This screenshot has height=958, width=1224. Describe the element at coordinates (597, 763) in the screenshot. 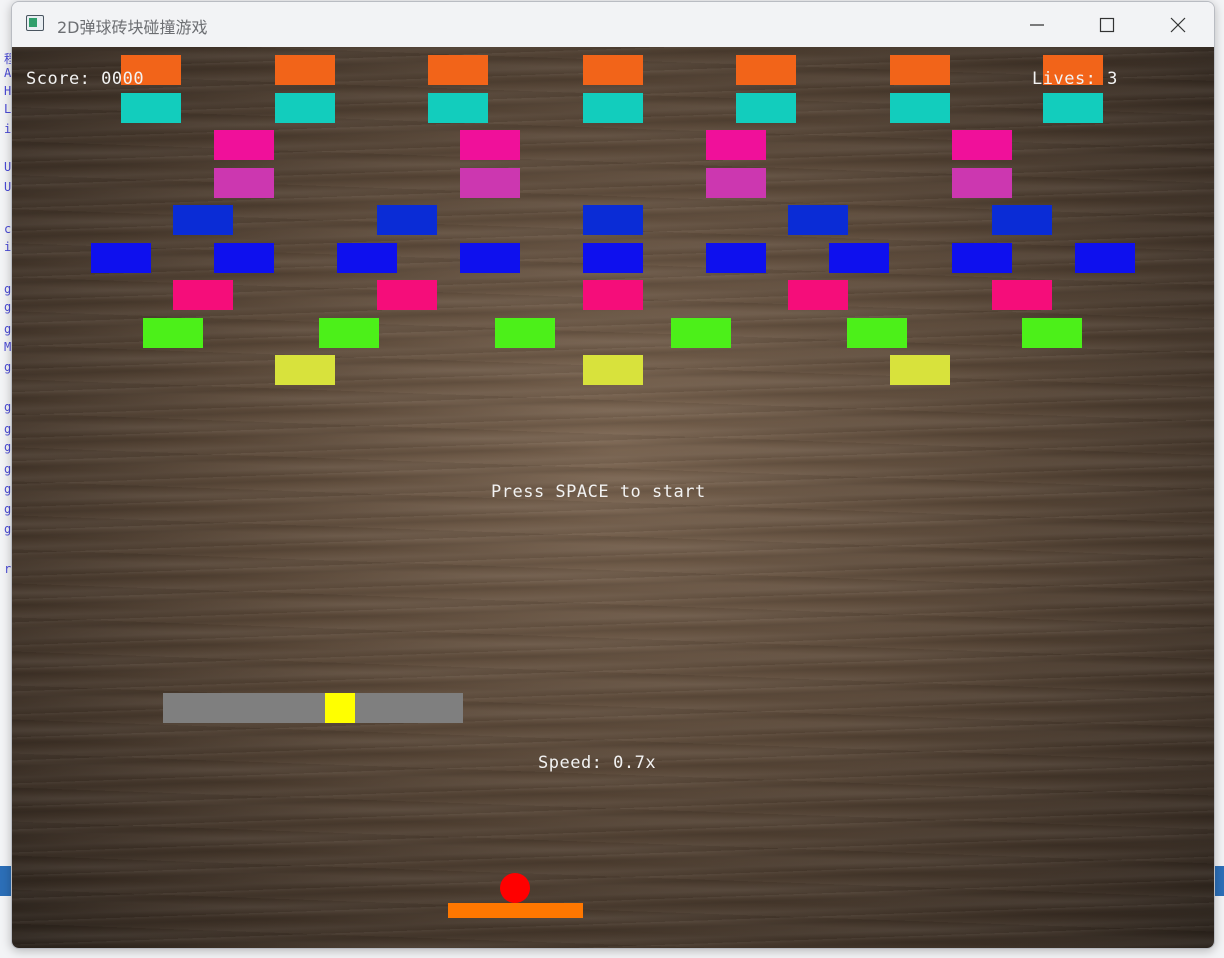

I see `speed-label: Speed: 0.7x` at that location.